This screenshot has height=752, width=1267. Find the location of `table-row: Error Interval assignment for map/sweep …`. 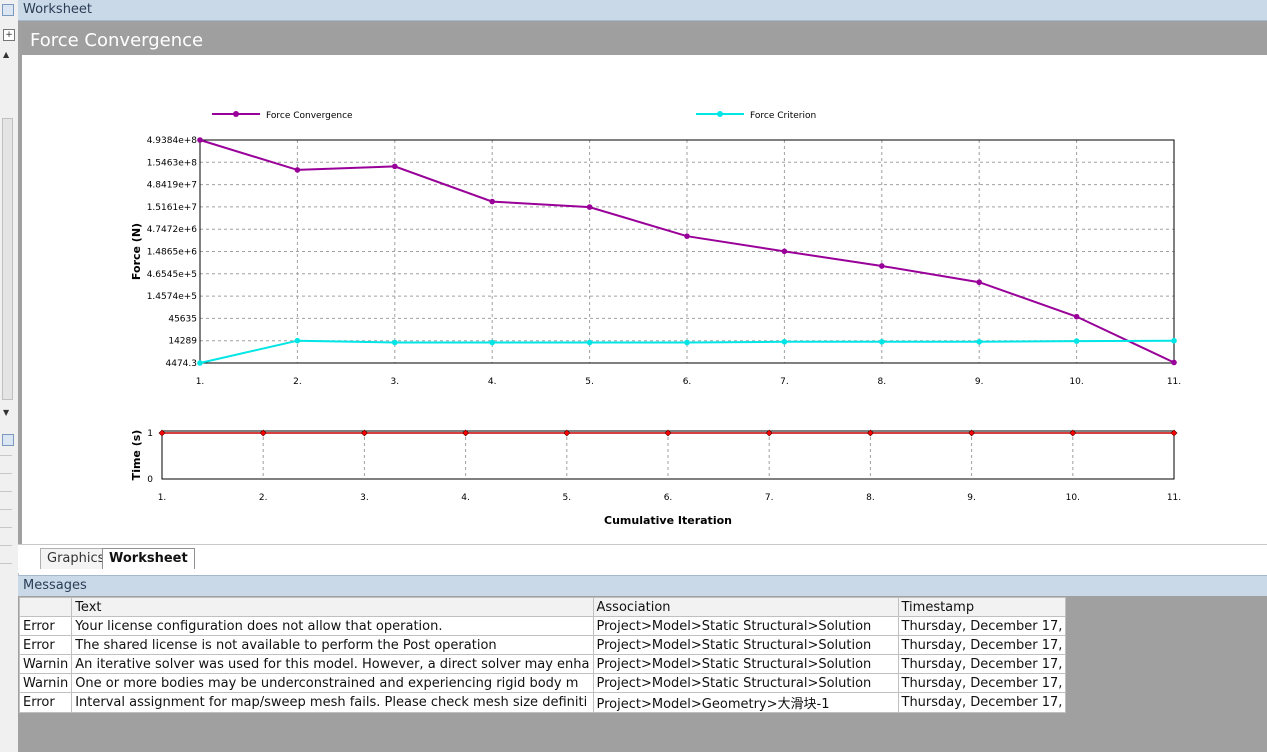

table-row: Error Interval assignment for map/sweep … is located at coordinates (542, 702).